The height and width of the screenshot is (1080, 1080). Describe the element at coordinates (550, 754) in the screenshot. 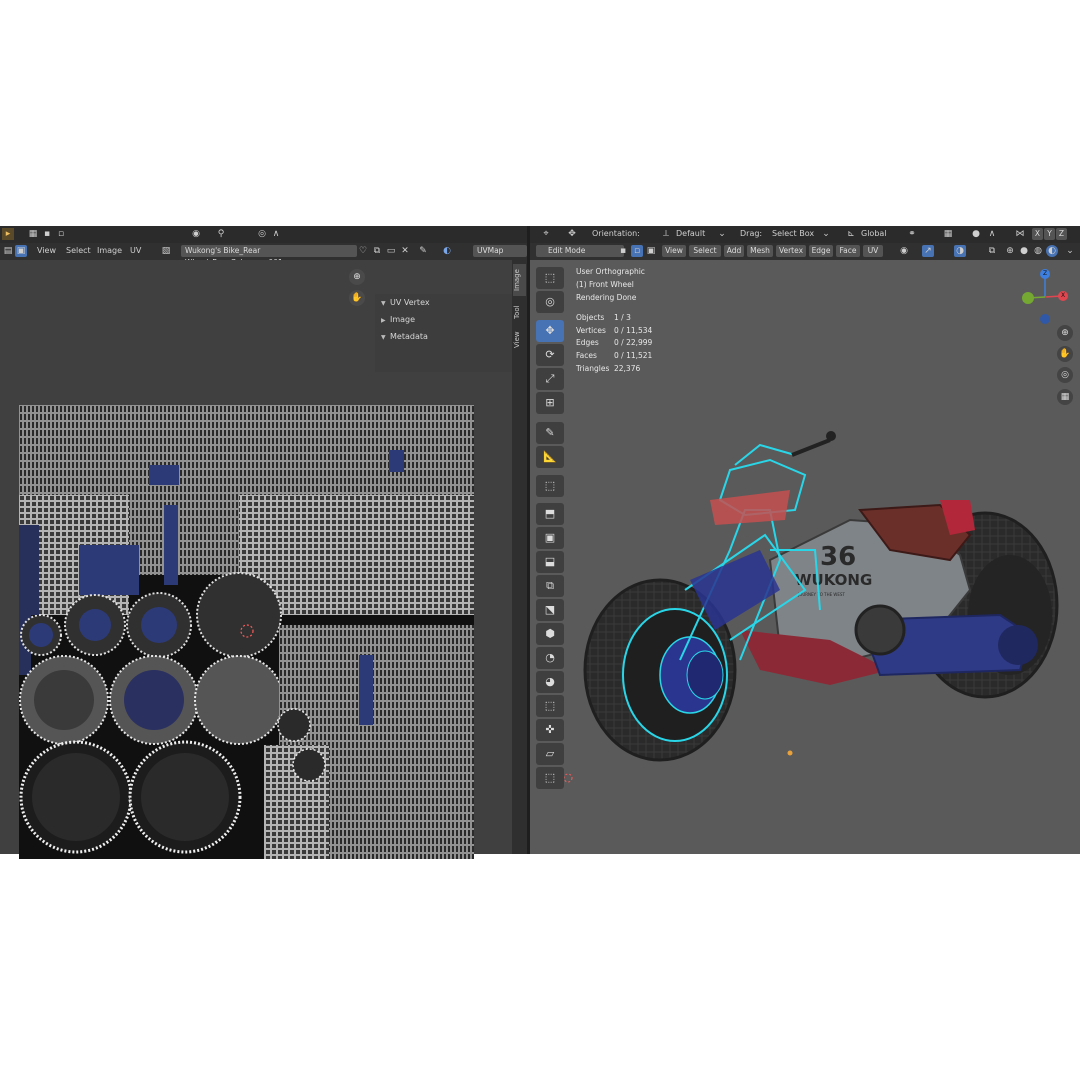

I see `shear-icon: ▱` at that location.